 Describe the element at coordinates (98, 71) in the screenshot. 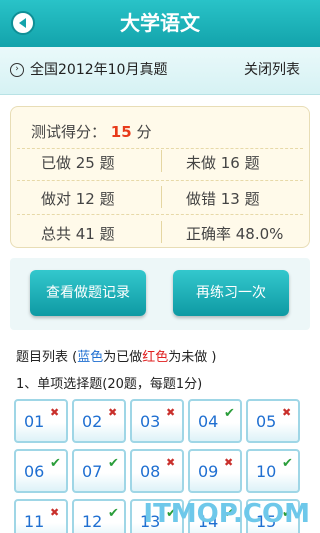

I see `exam-title: 全国2012年10月真题` at that location.